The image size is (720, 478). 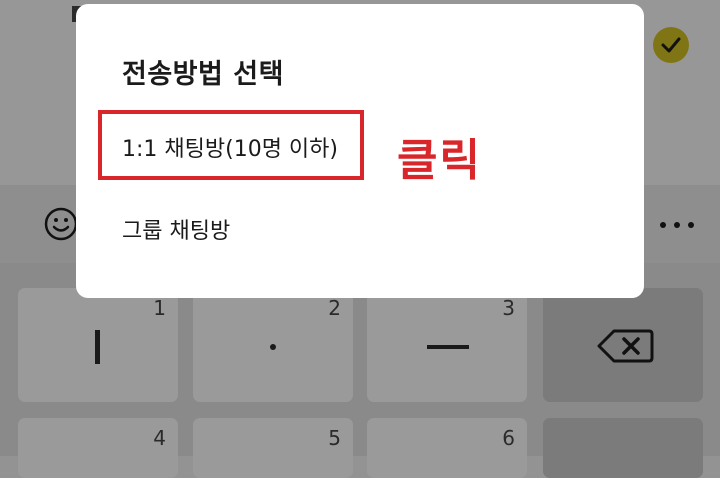 What do you see at coordinates (447, 448) in the screenshot?
I see `key-6: 6` at bounding box center [447, 448].